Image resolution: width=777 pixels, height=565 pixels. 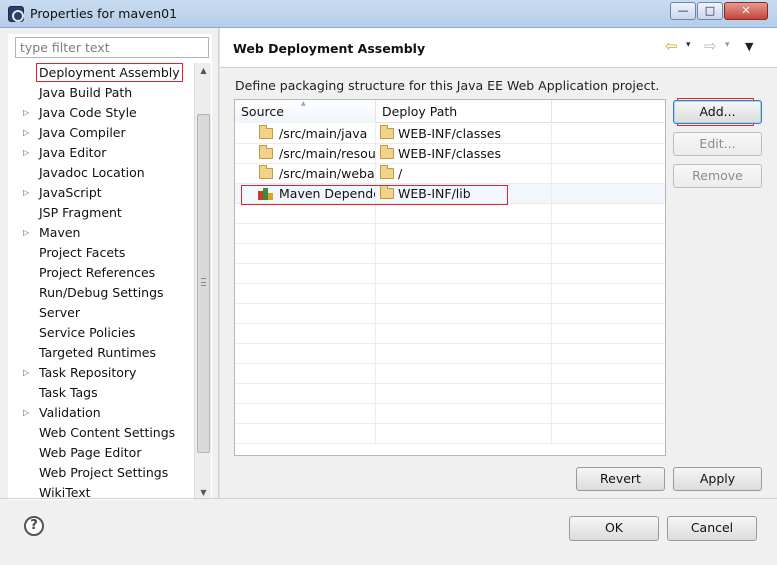 I want to click on source-label: Maven Dependencies, so click(x=327, y=193).